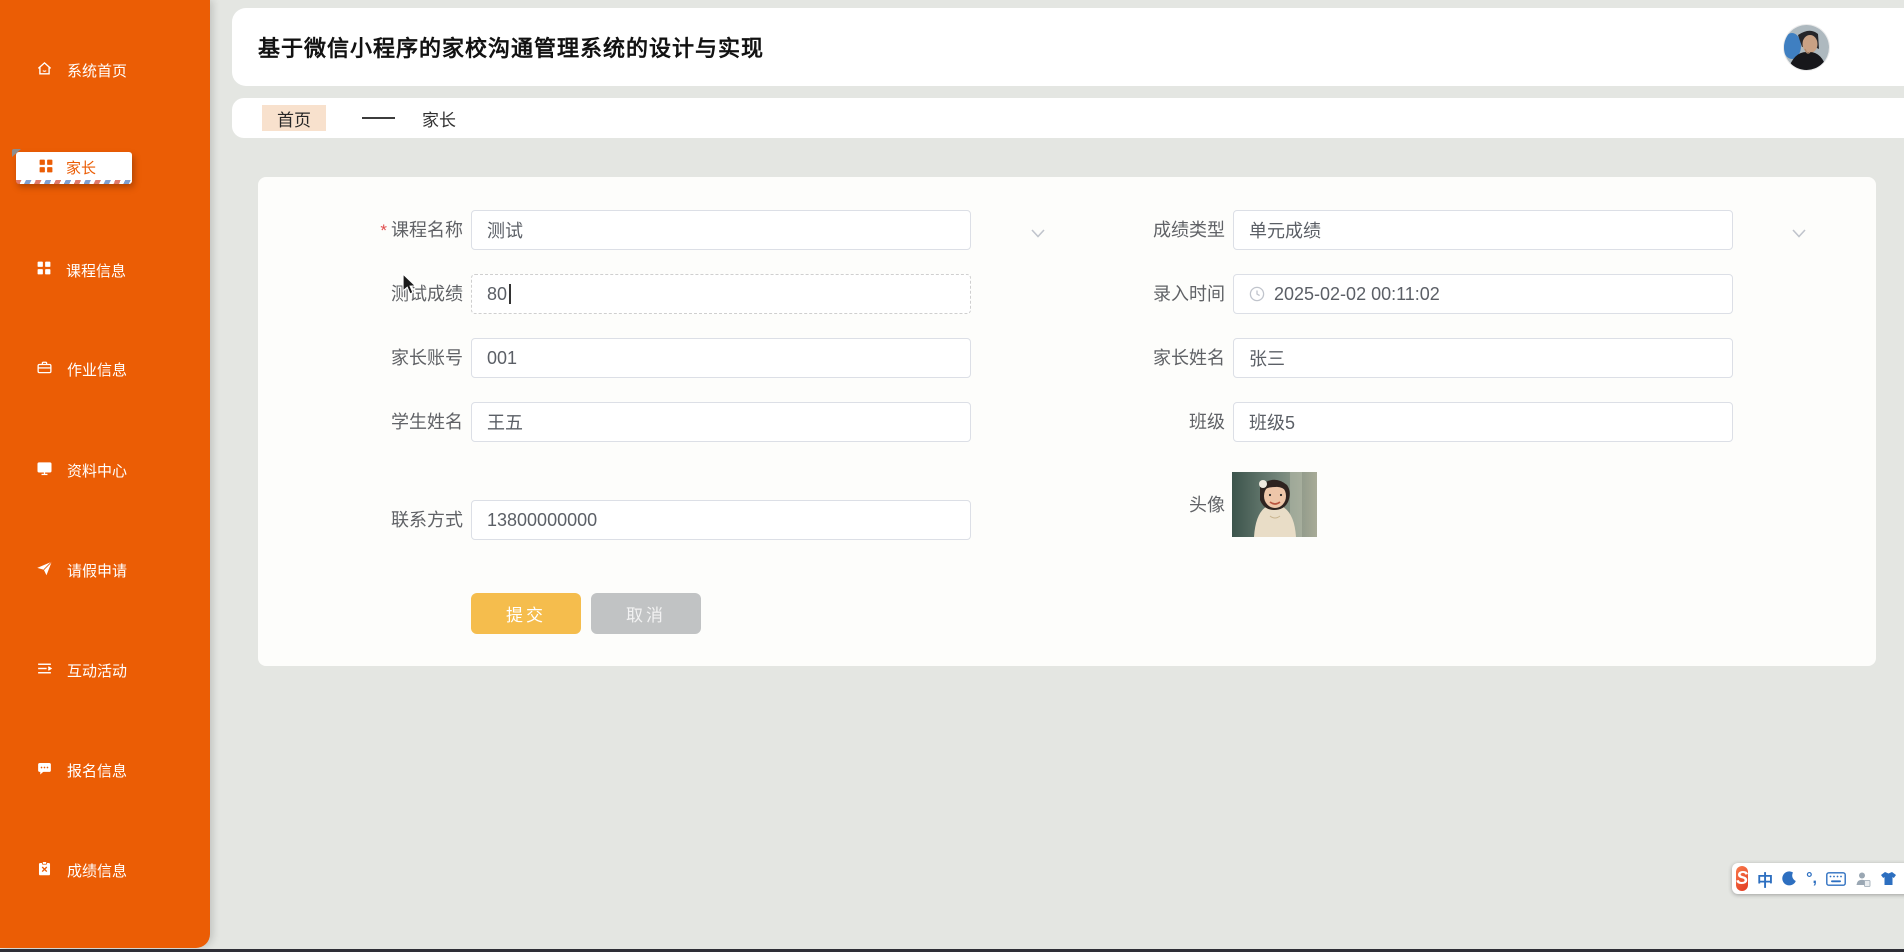  I want to click on text-caret, so click(510, 294).